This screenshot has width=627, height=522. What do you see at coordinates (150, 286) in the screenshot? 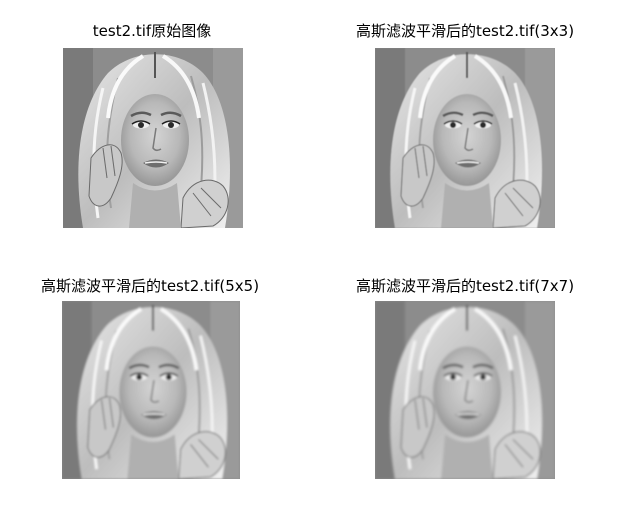
I see `subplot-title: 高斯滤波平滑后的test2.tif(5x5)` at bounding box center [150, 286].